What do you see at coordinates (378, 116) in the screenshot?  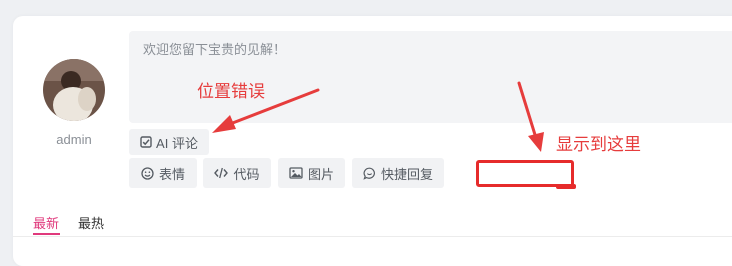 I see `annotation-arrows` at bounding box center [378, 116].